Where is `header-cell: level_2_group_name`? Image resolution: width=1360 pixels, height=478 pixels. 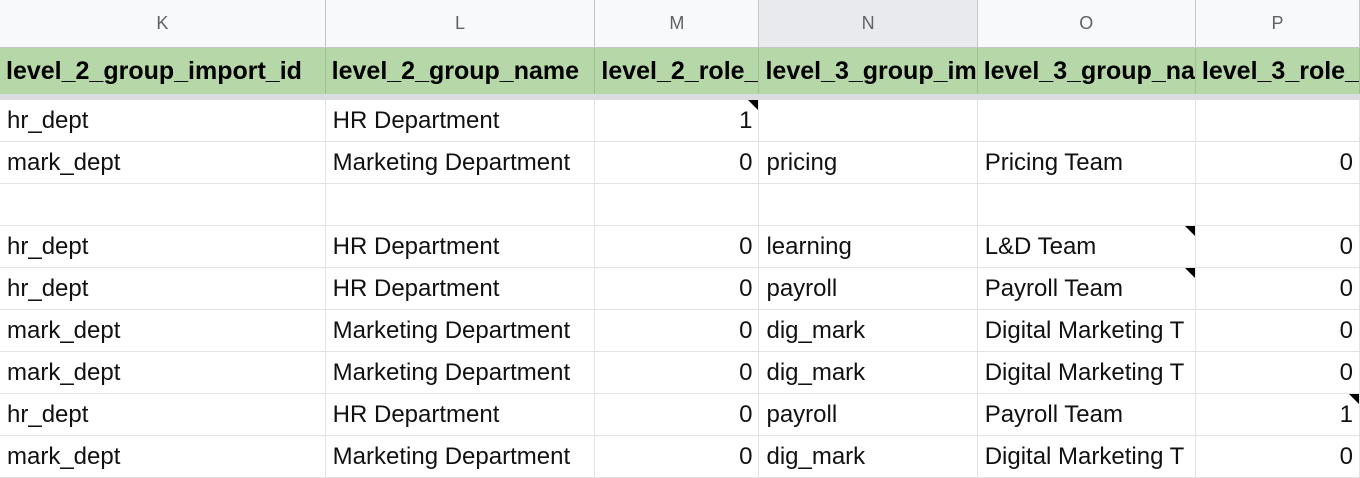
header-cell: level_2_group_name is located at coordinates (460, 73).